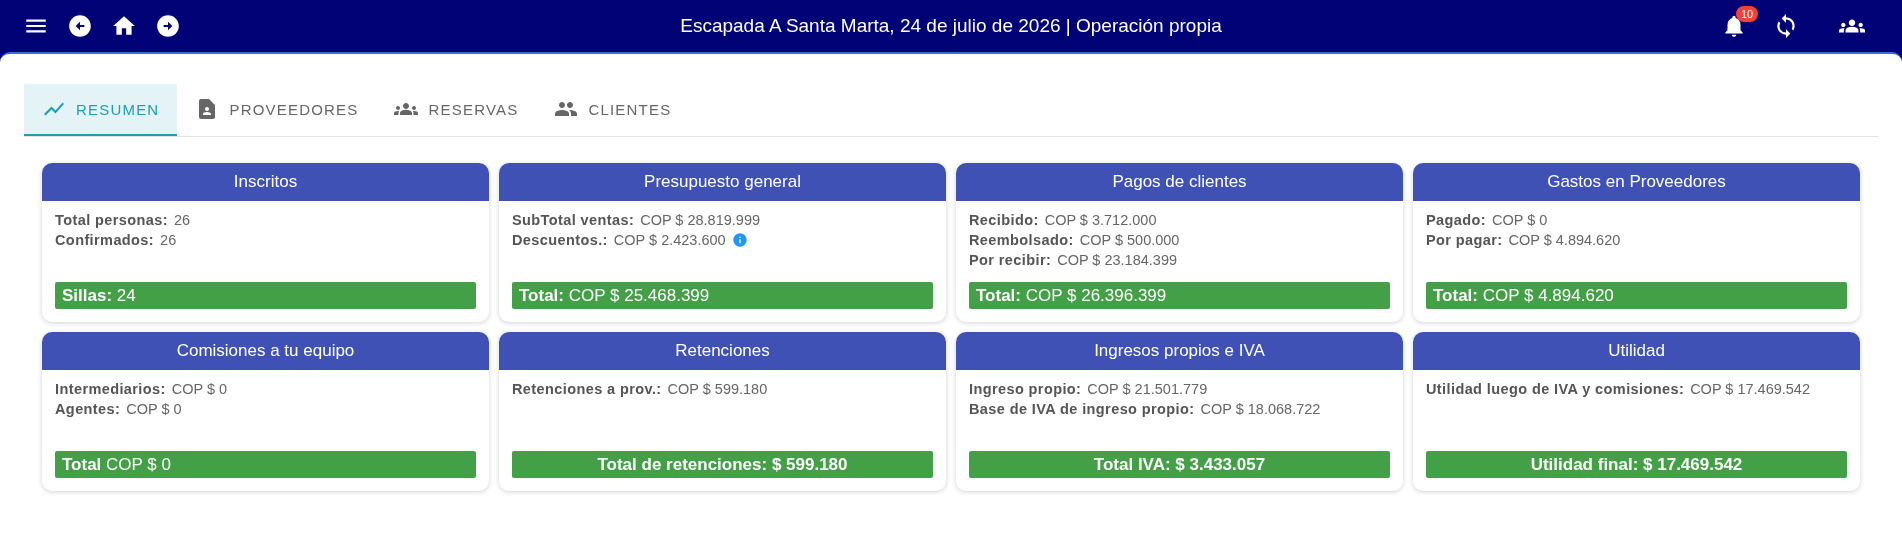 Image resolution: width=1902 pixels, height=543 pixels. I want to click on field-value: COP $ 18.068.722, so click(1260, 409).